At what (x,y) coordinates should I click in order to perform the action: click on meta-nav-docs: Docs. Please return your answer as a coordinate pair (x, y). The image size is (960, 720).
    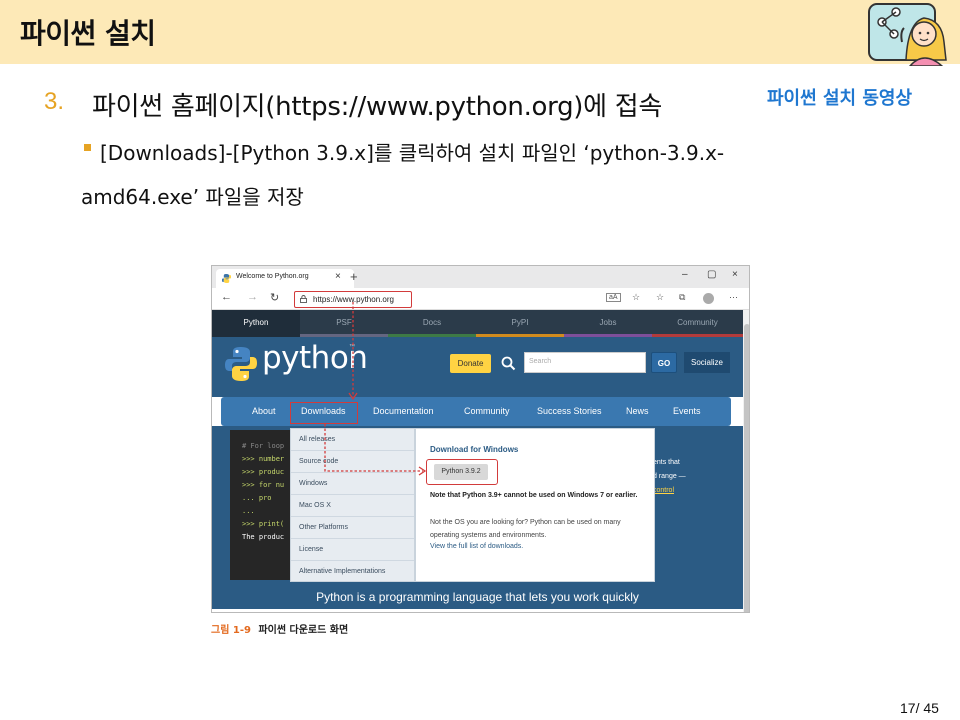
    Looking at the image, I should click on (432, 323).